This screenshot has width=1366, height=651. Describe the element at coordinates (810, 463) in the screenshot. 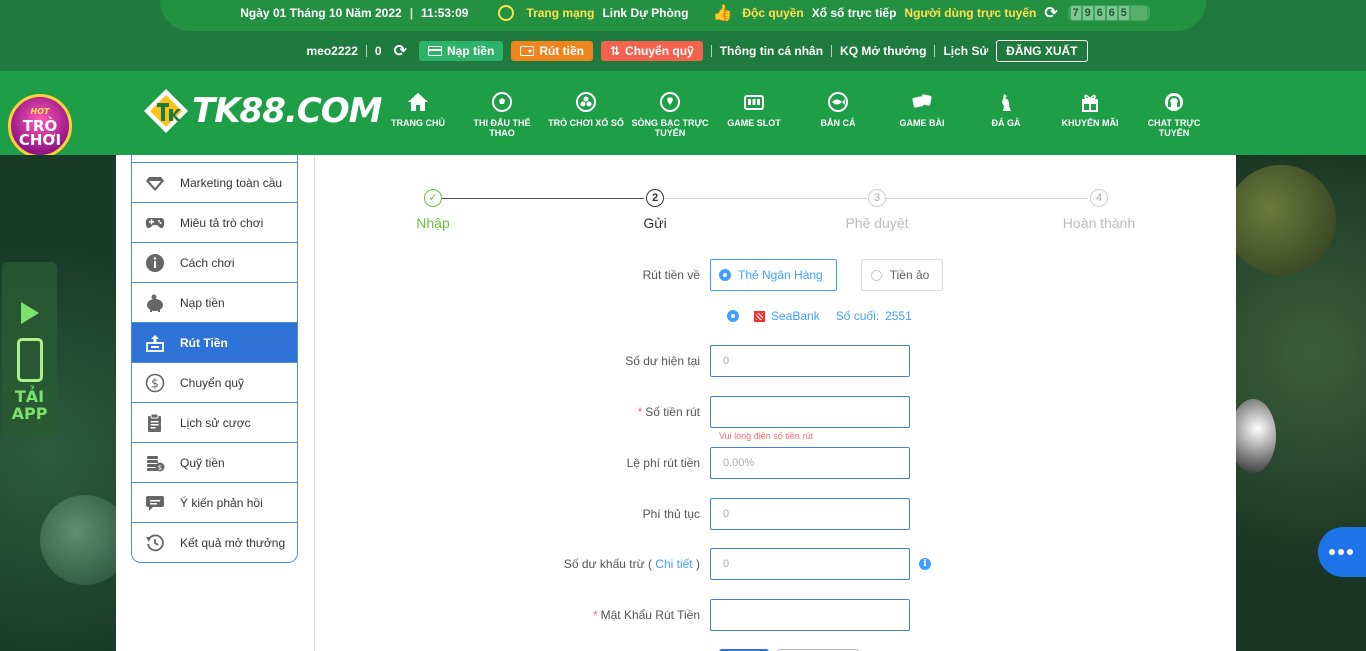

I see `fee-field: 0.00%` at that location.